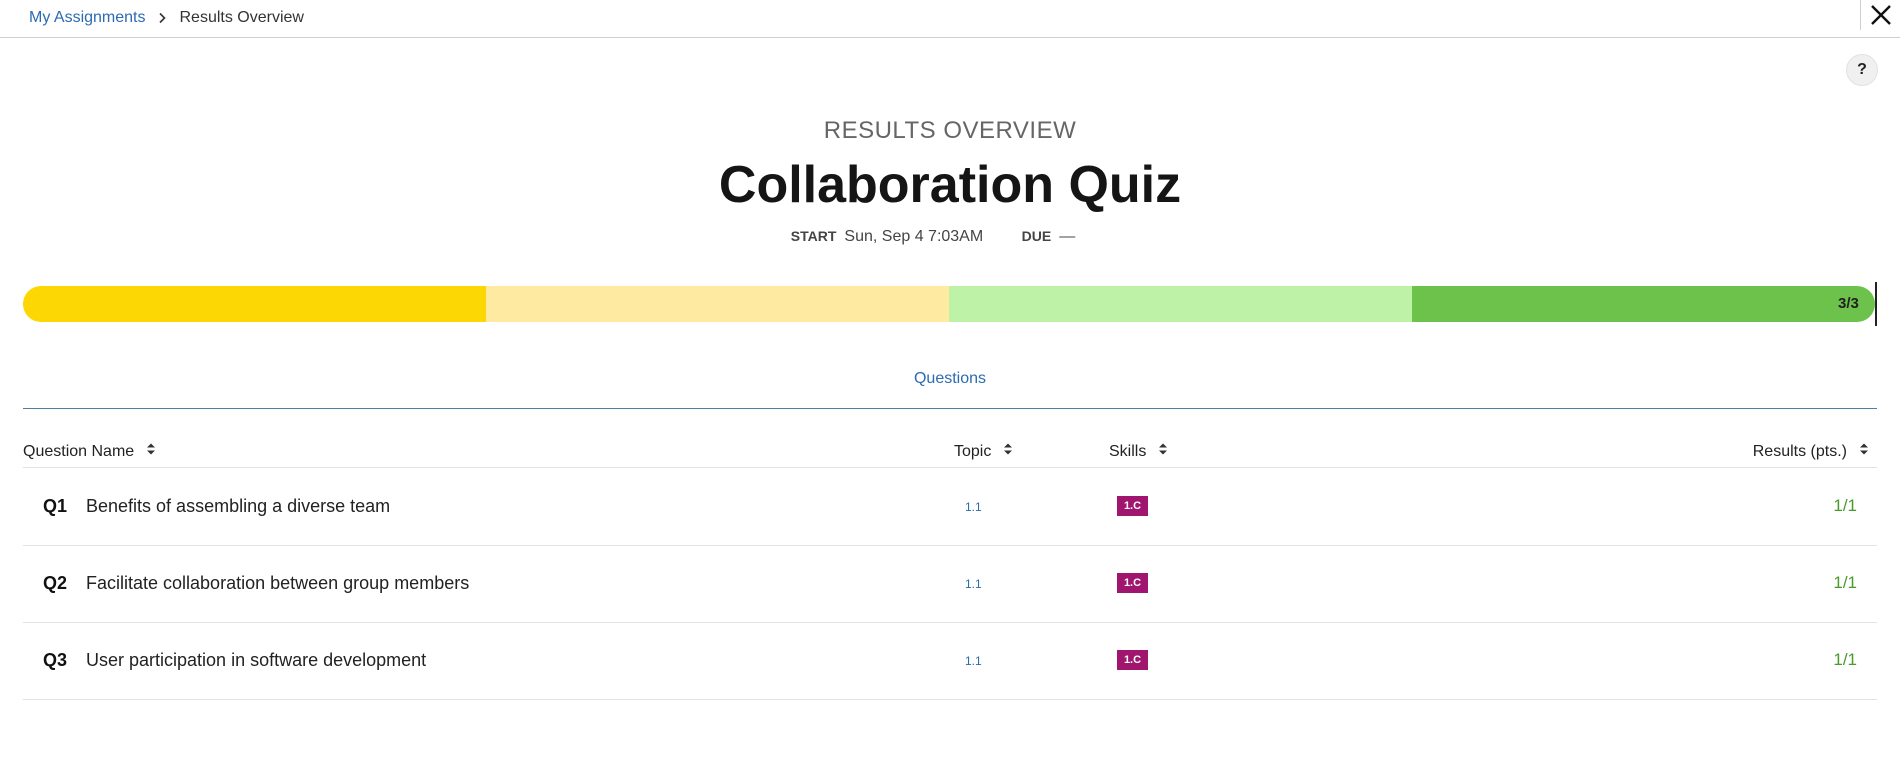 This screenshot has width=1900, height=763. What do you see at coordinates (87, 18) in the screenshot?
I see `breadcrumb-my-assignments-link: My Assignments` at bounding box center [87, 18].